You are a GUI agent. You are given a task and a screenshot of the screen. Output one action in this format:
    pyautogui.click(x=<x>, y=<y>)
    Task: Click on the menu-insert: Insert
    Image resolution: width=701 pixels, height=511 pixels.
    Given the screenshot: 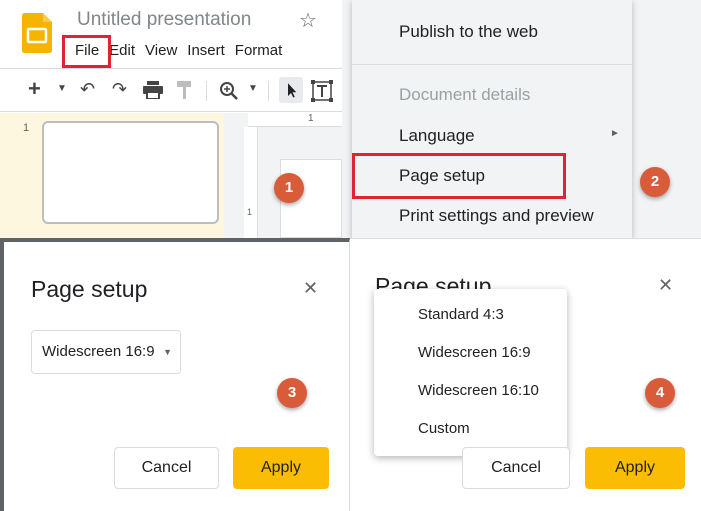 What is the action you would take?
    pyautogui.click(x=206, y=51)
    